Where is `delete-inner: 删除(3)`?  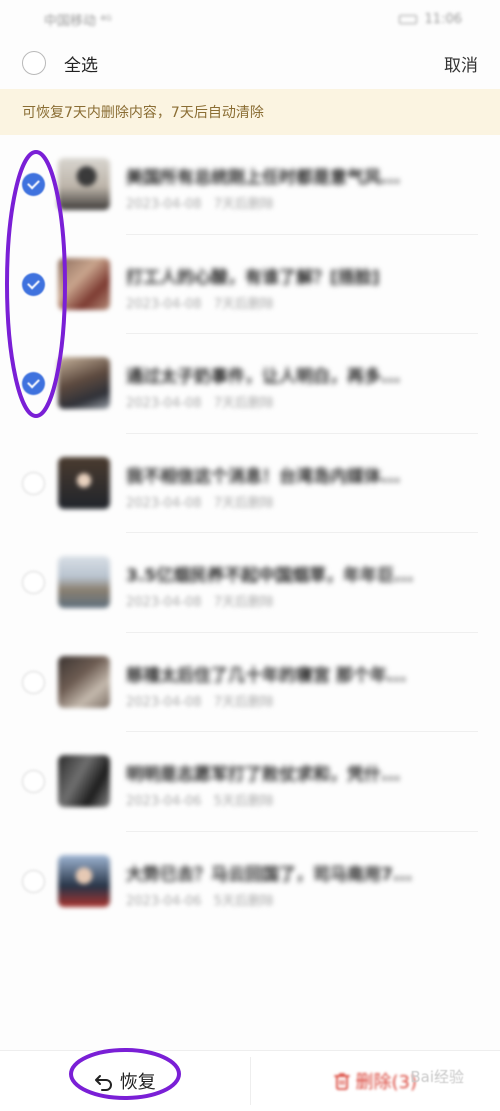
delete-inner: 删除(3) is located at coordinates (375, 1081).